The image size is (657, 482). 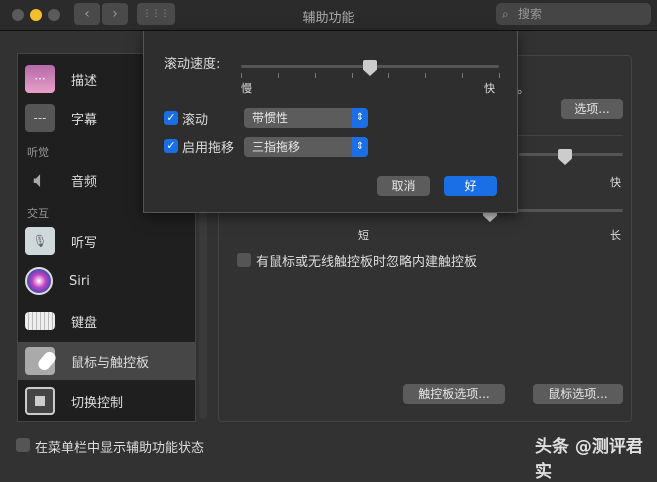 What do you see at coordinates (84, 81) in the screenshot?
I see `sidebar-item-label: 描述` at bounding box center [84, 81].